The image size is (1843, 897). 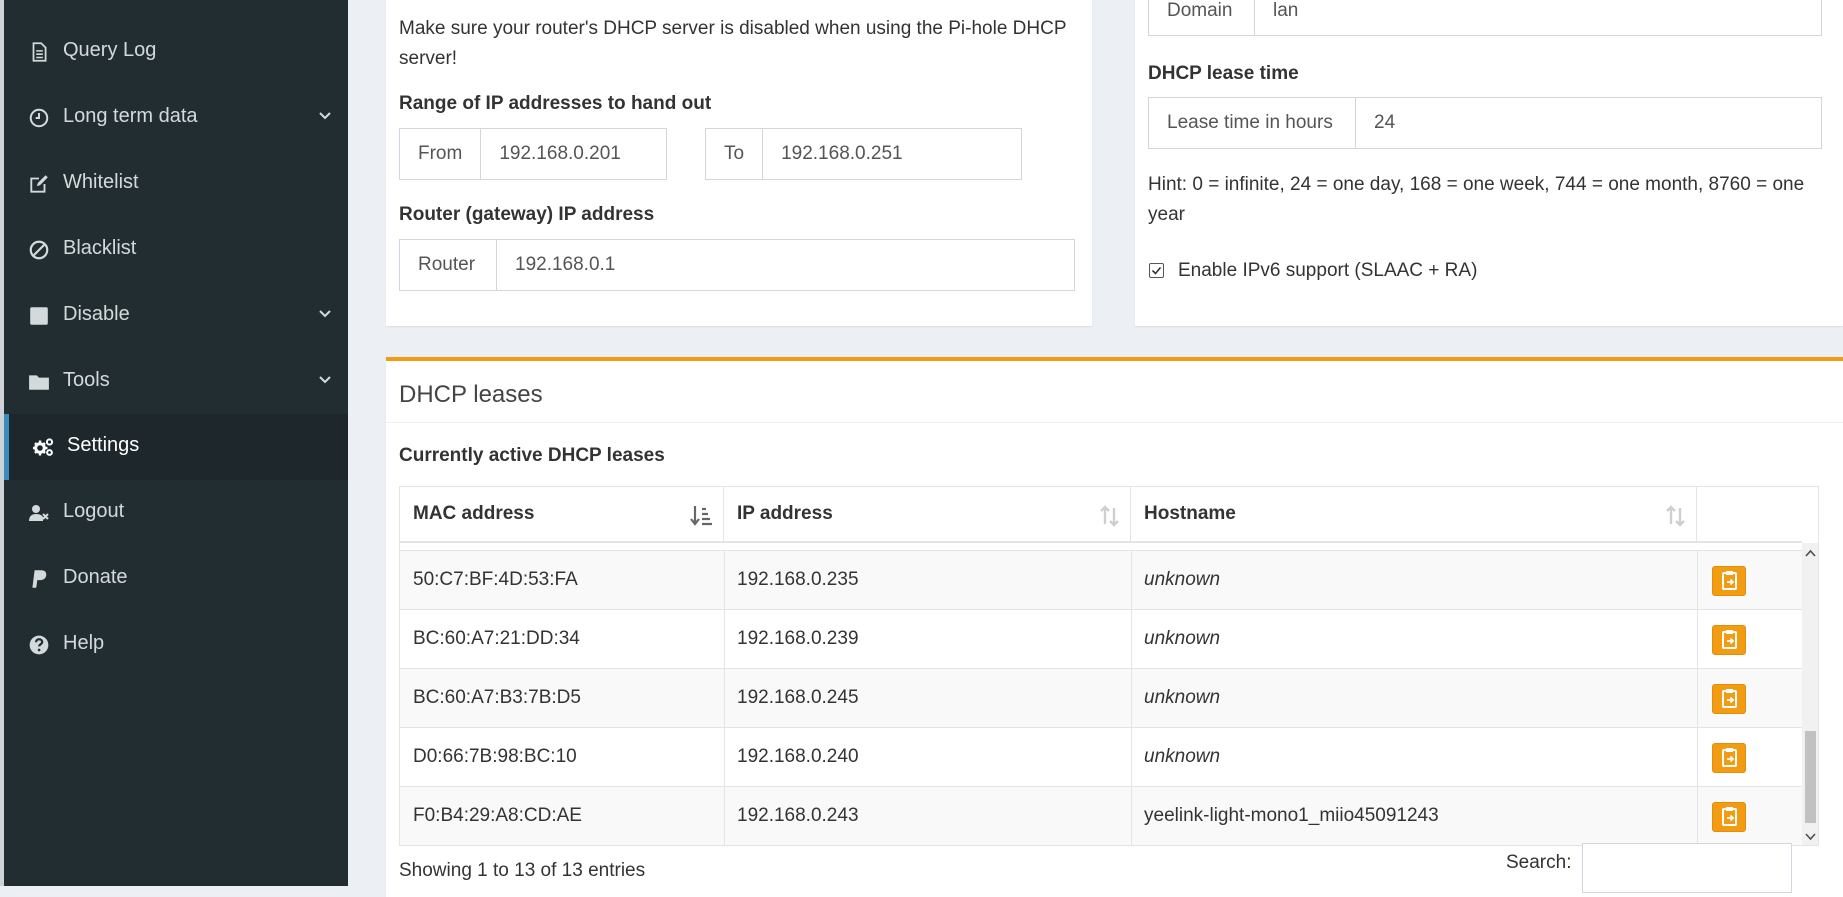 I want to click on sidebar-item-label: Tools, so click(x=86, y=380).